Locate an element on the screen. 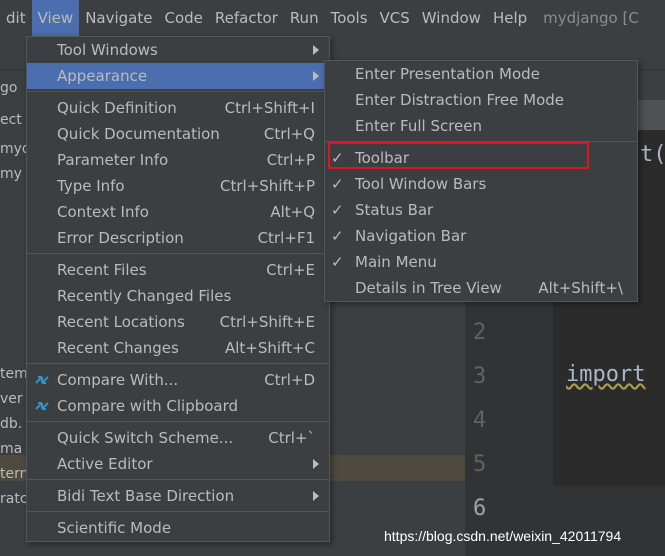  menu-dit: dit is located at coordinates (16, 18).